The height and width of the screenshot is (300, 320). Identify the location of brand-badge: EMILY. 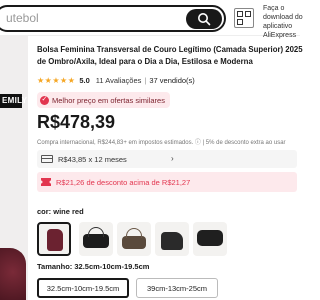
(13, 101).